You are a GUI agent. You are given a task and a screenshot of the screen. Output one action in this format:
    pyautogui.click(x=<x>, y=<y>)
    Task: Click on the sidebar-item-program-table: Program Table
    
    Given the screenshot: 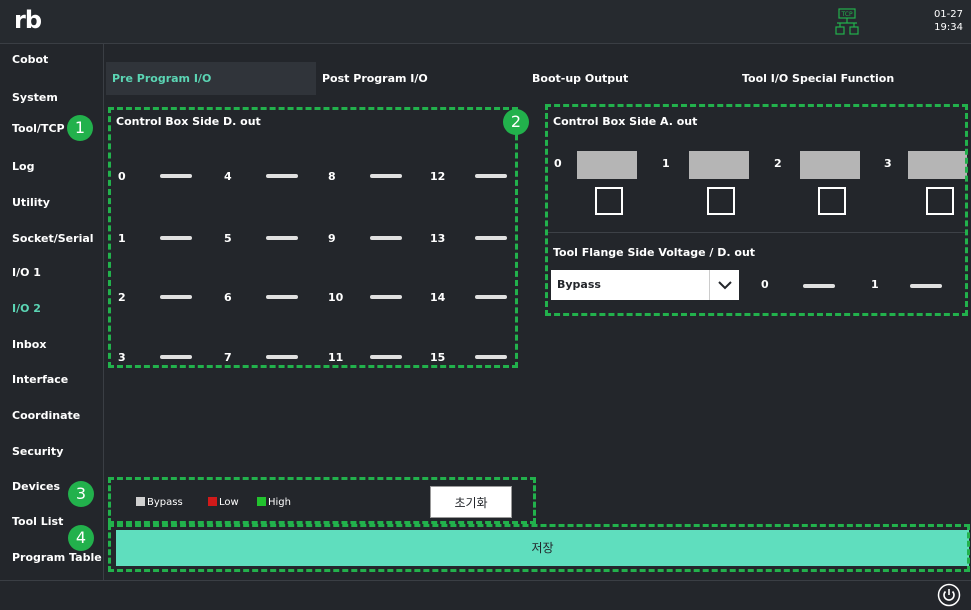 What is the action you would take?
    pyautogui.click(x=57, y=557)
    